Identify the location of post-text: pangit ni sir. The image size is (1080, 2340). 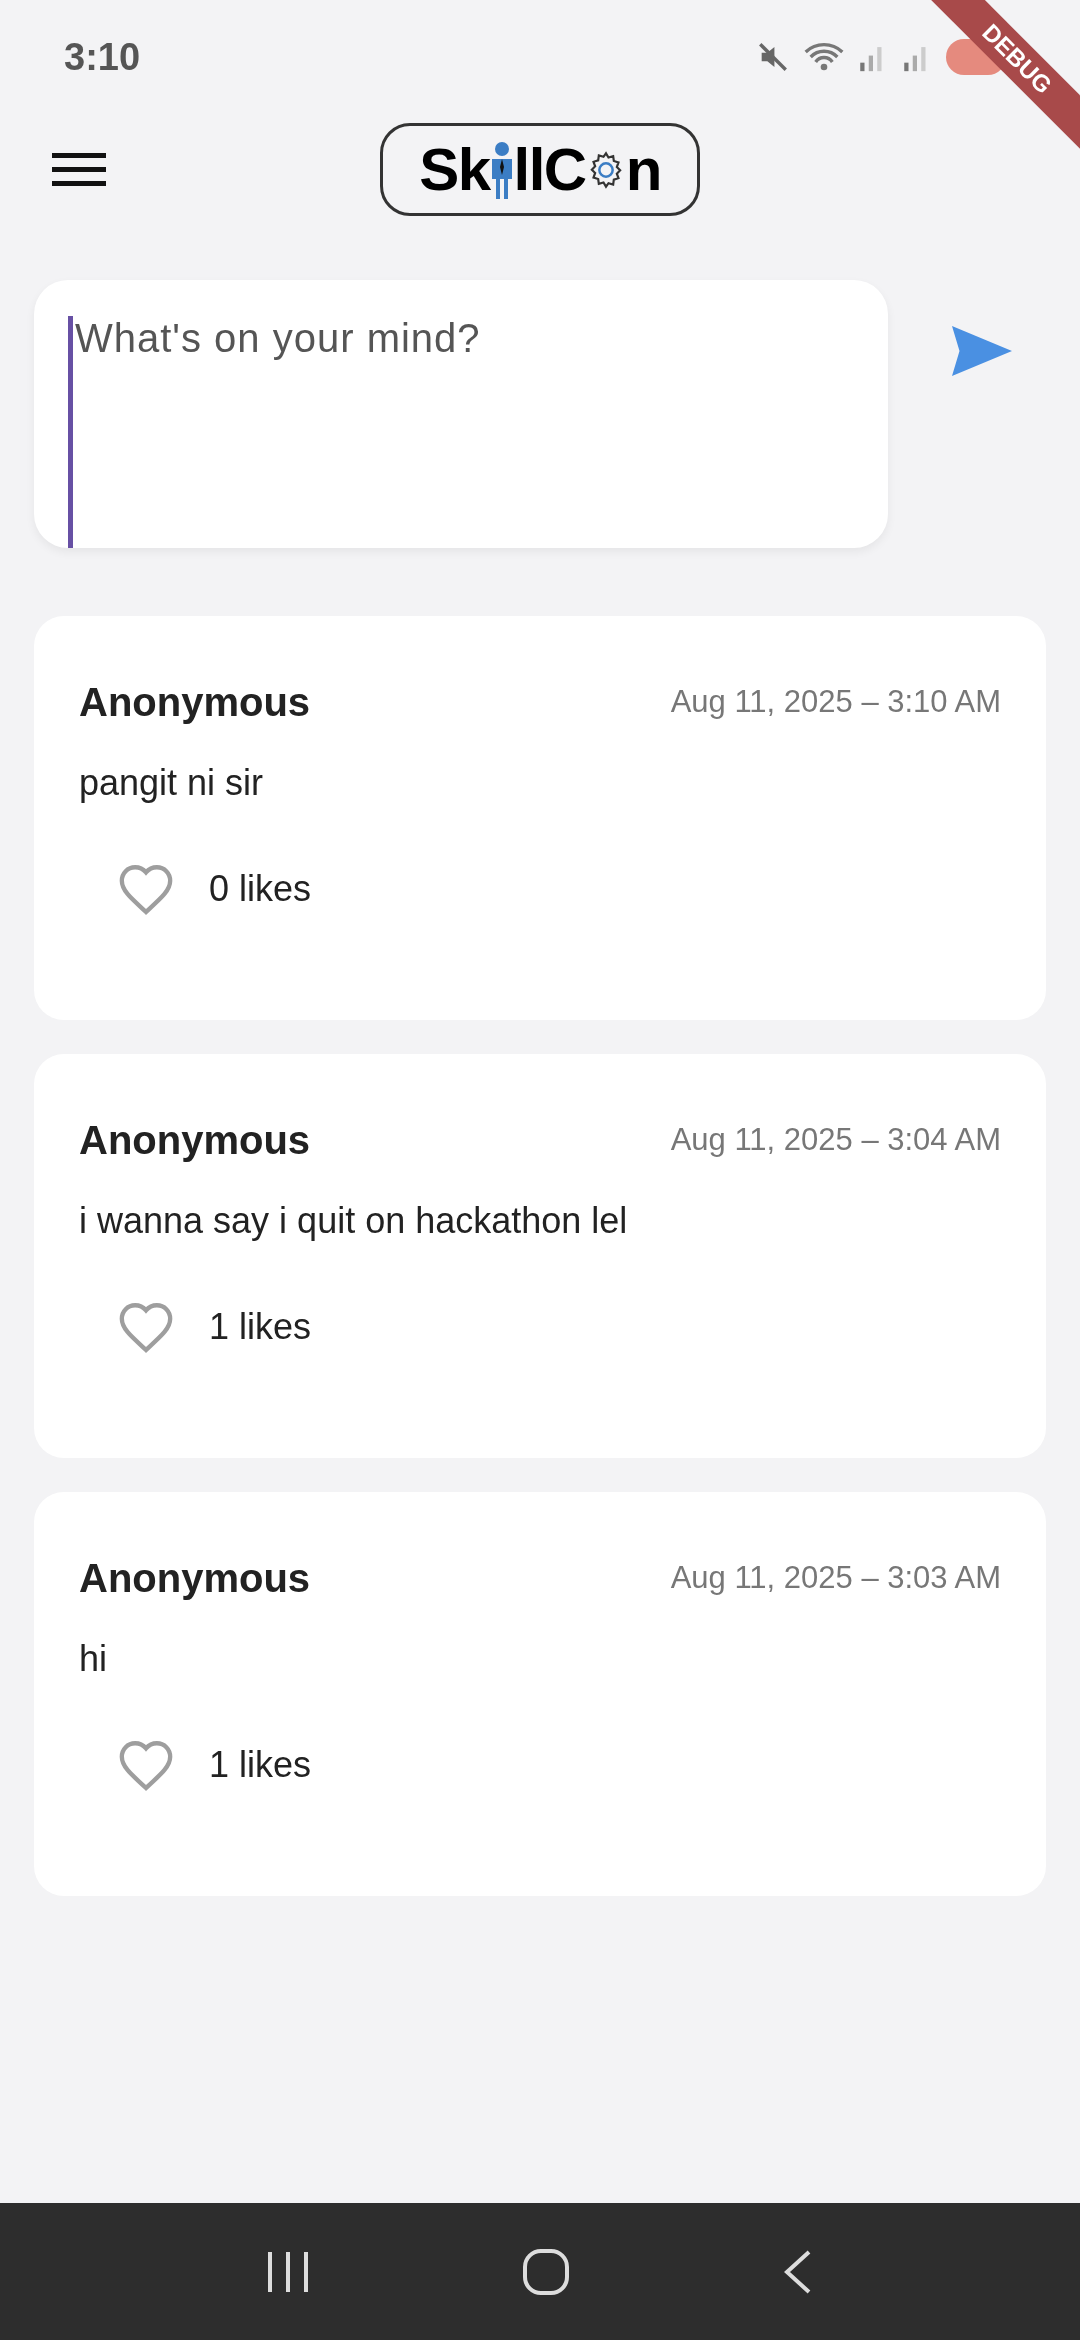
(172, 783).